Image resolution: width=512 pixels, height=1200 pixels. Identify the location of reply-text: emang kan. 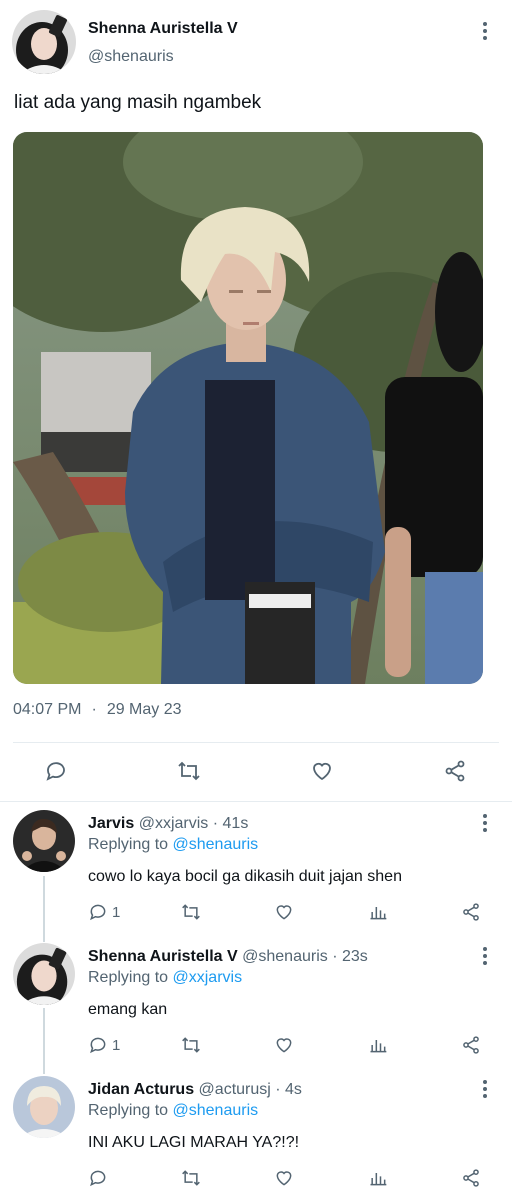
(128, 1009).